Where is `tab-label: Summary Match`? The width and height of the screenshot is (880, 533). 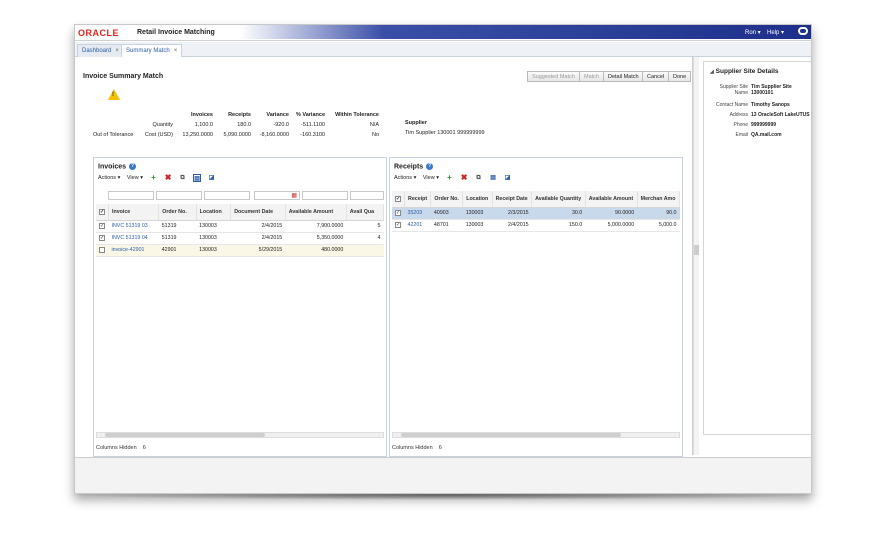 tab-label: Summary Match is located at coordinates (148, 51).